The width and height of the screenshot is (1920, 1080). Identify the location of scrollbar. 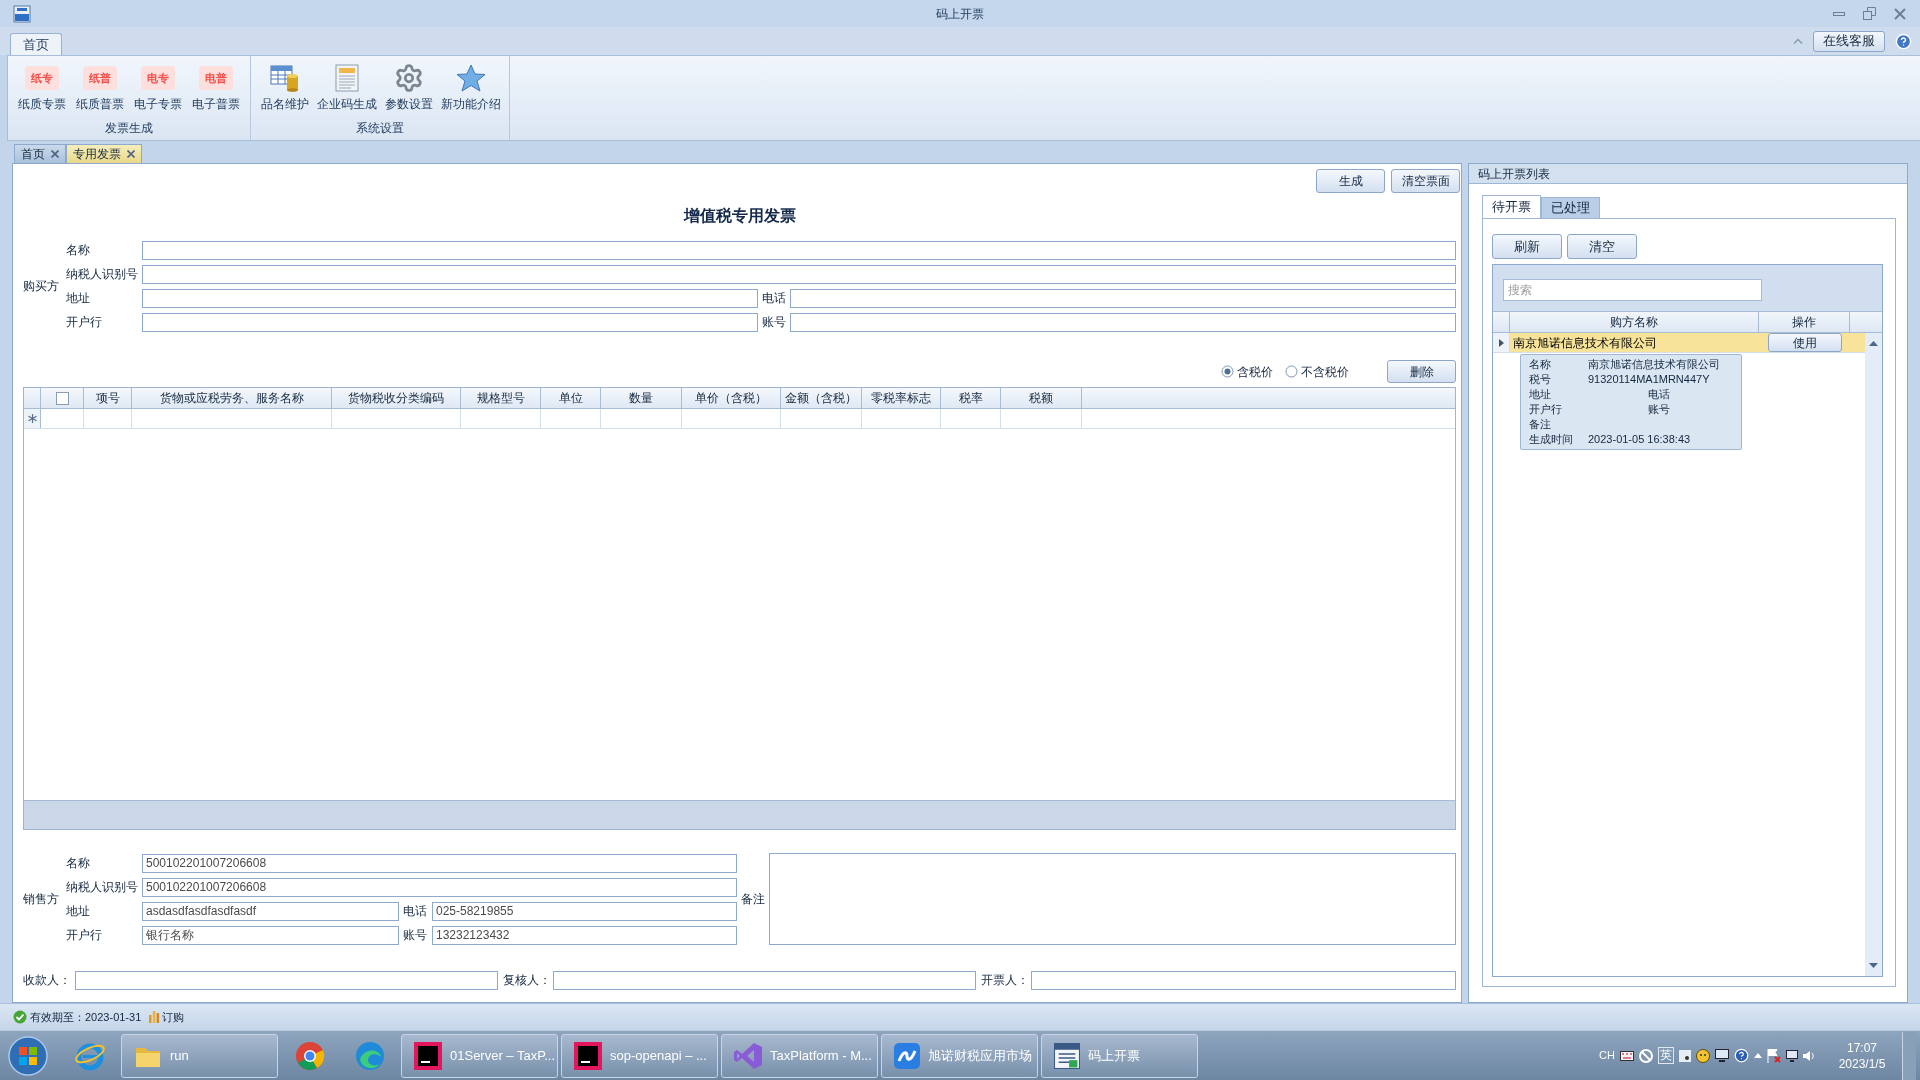
(1873, 654).